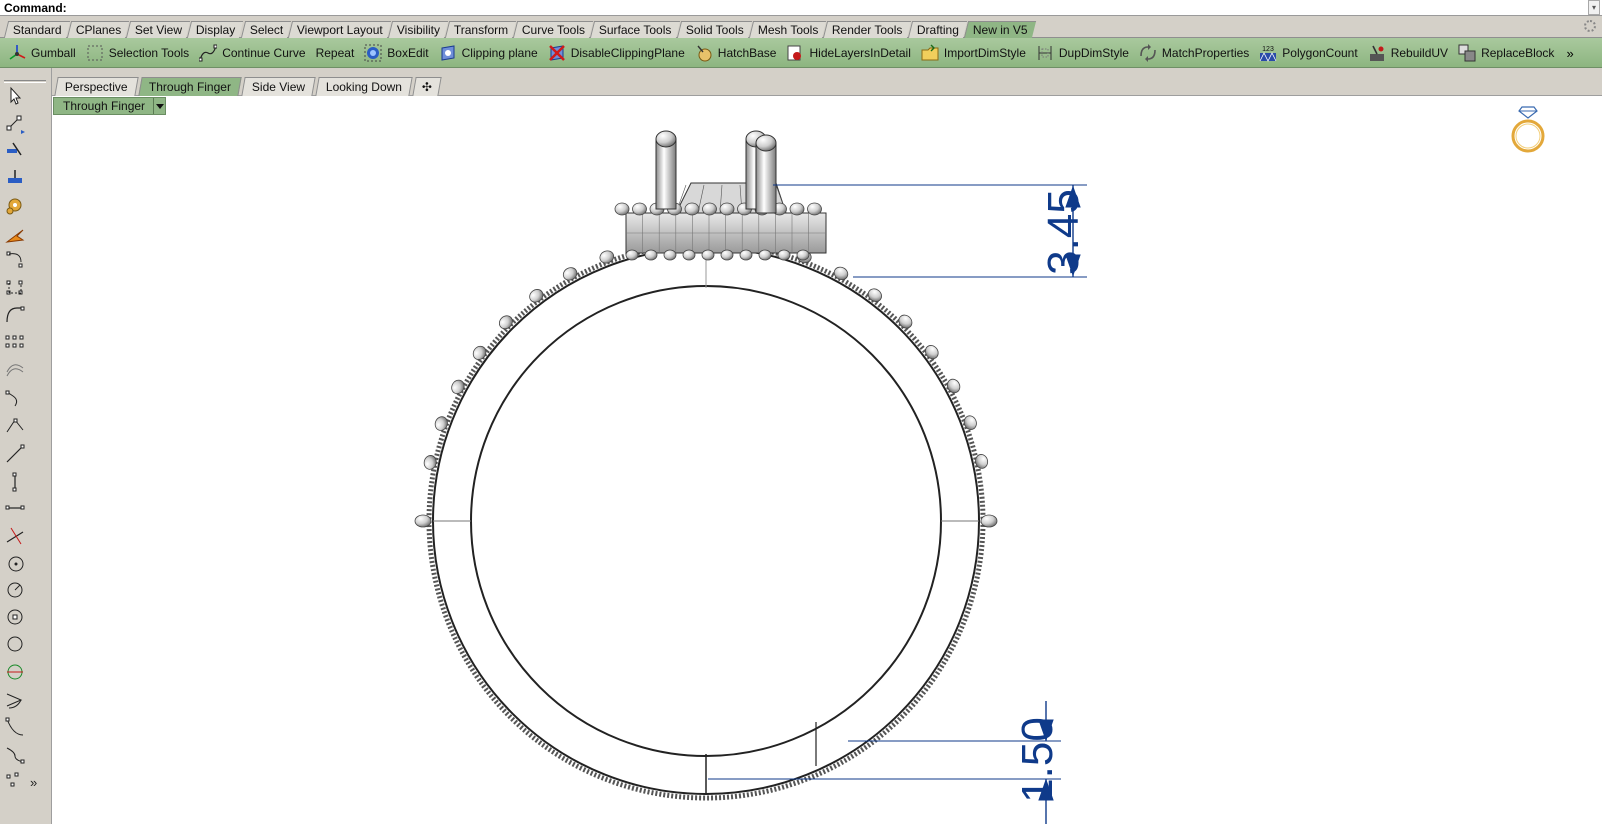  What do you see at coordinates (441, 423) in the screenshot?
I see `prong-bead` at bounding box center [441, 423].